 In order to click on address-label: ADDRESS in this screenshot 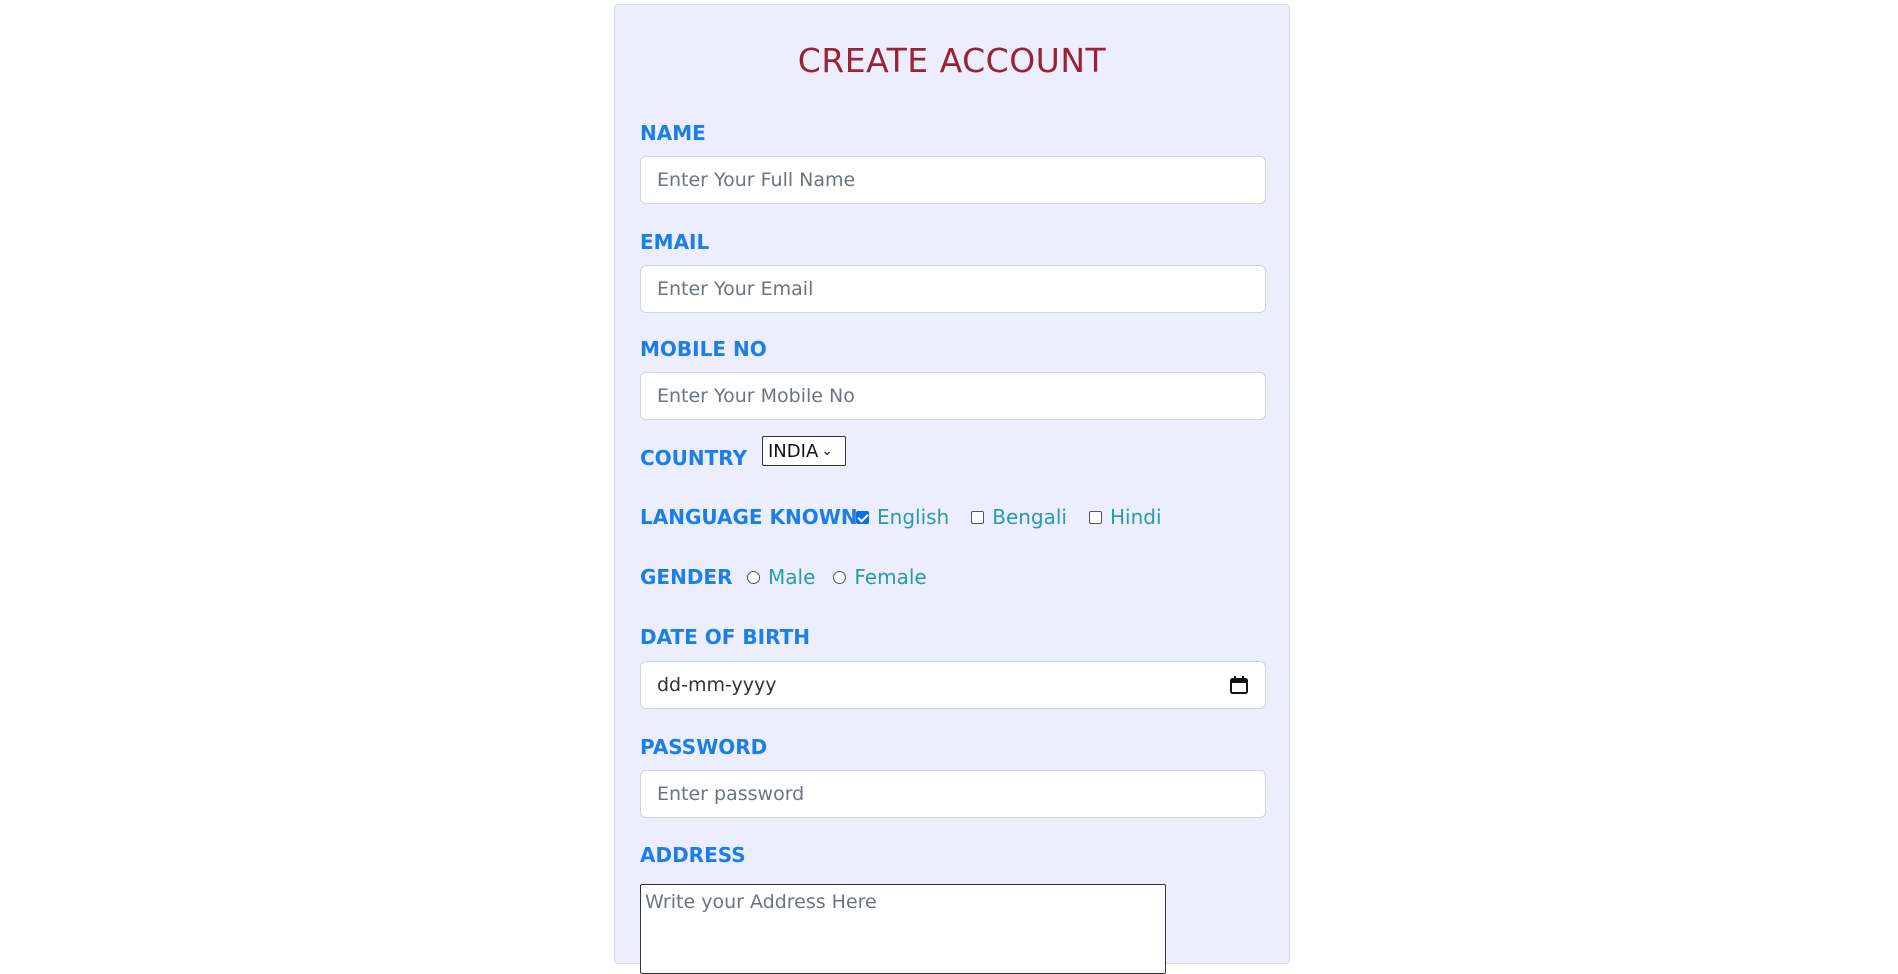, I will do `click(693, 855)`.